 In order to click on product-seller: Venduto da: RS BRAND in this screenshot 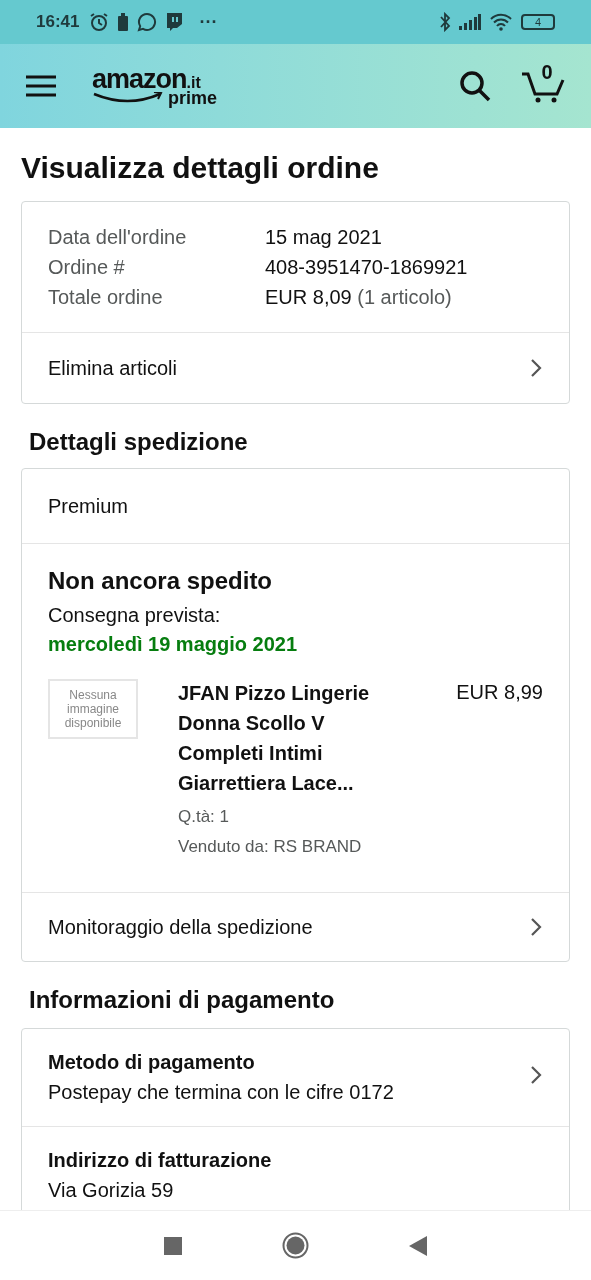, I will do `click(270, 847)`.